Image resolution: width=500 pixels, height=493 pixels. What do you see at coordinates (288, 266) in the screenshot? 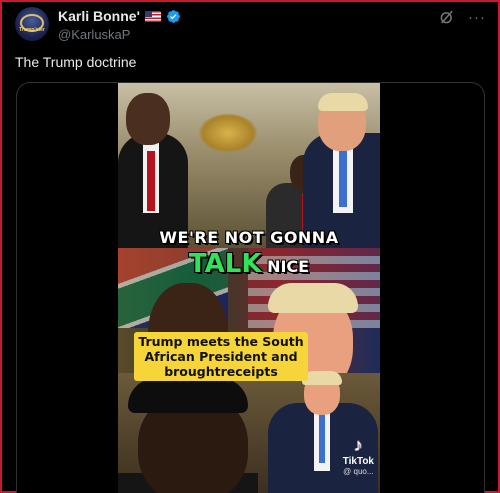
I see `video-caption-nice: NICE` at bounding box center [288, 266].